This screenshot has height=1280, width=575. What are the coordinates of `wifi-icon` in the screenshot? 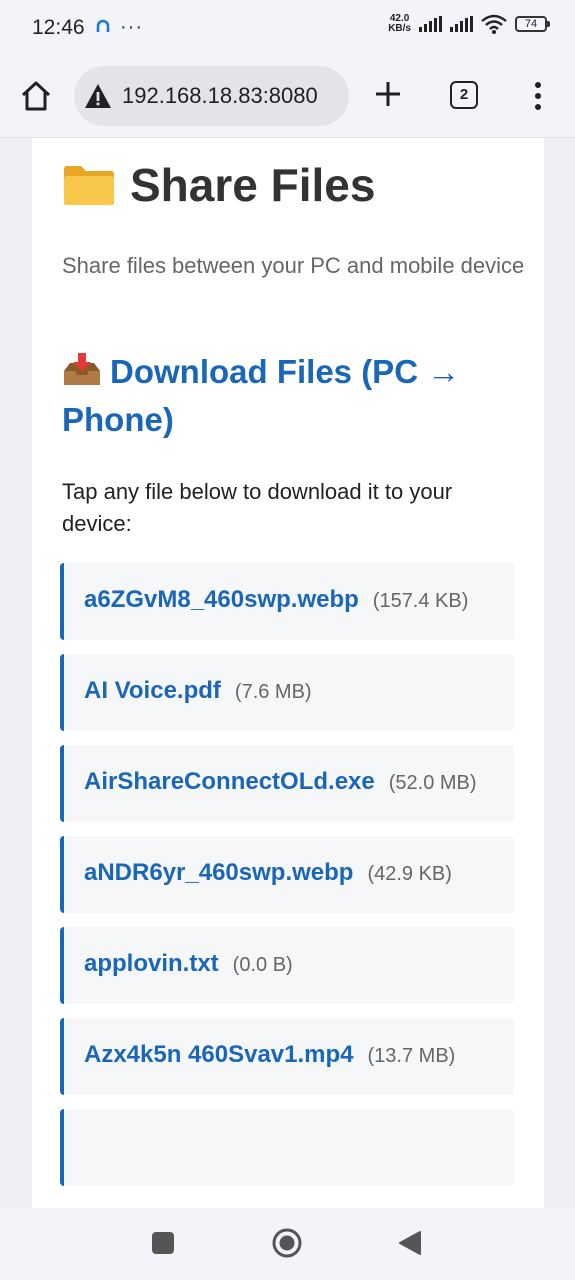 It's located at (494, 24).